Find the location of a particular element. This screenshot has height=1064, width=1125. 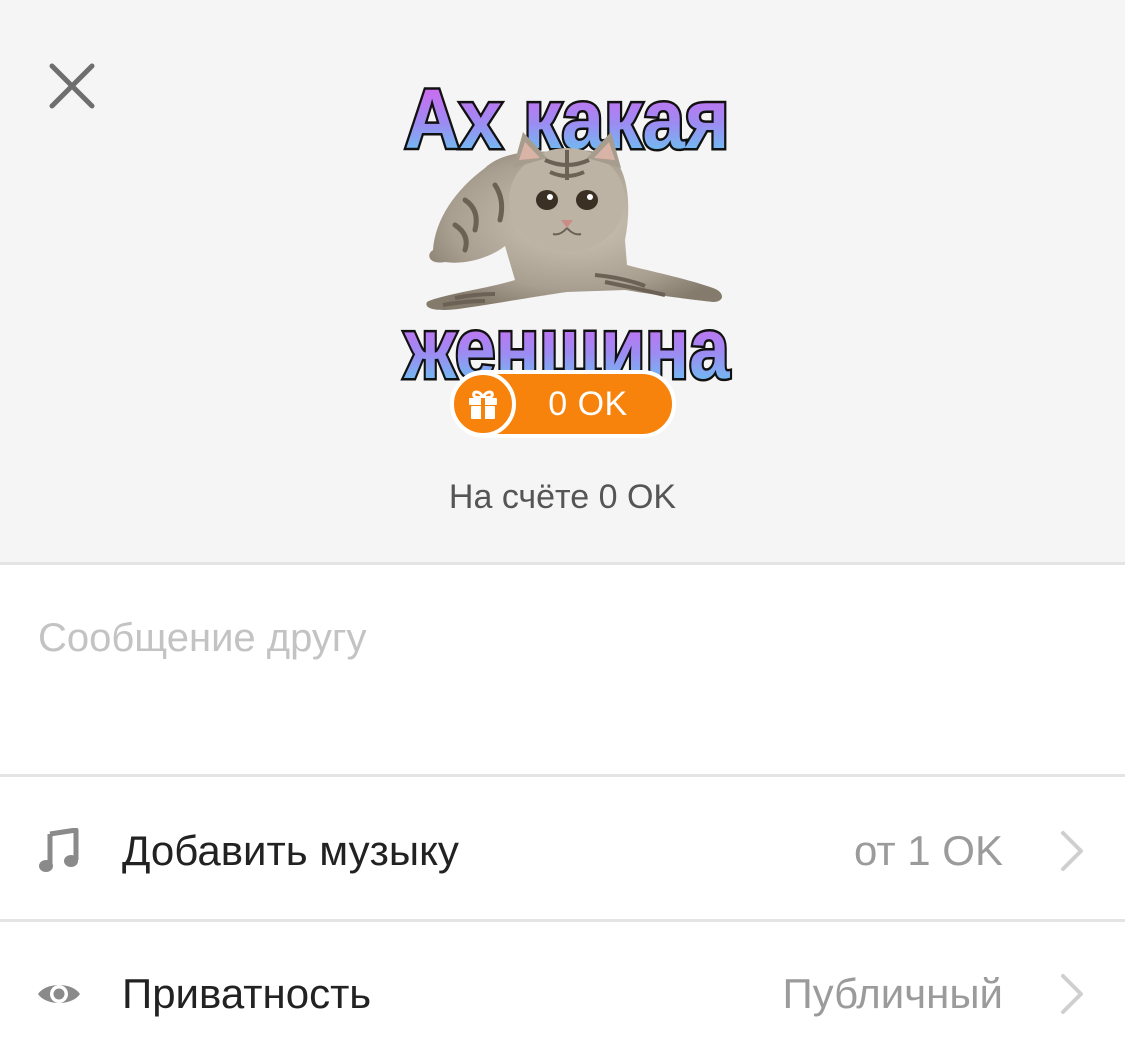

account-balance: На счёте 0 OK is located at coordinates (562, 497).